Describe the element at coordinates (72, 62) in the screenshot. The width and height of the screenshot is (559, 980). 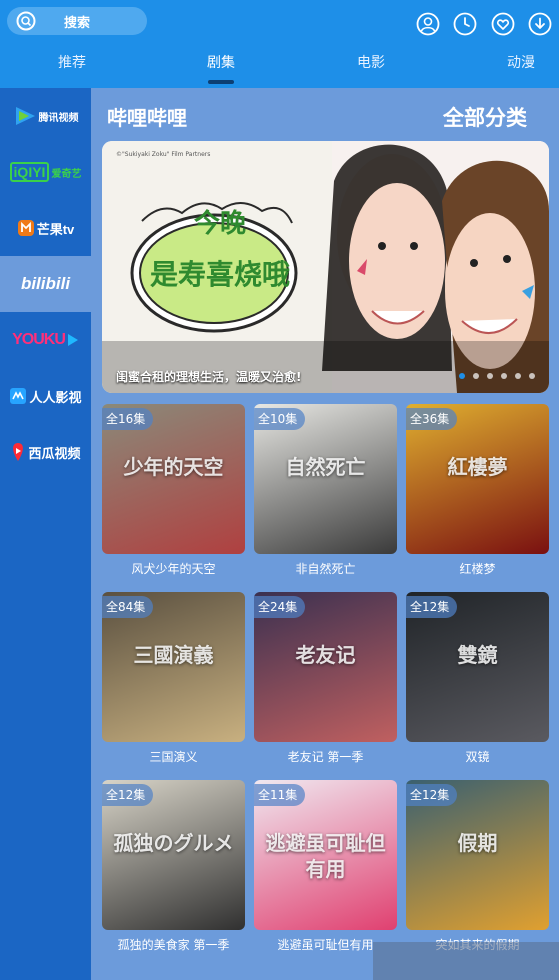
I see `tab-recommend: 推荐` at that location.